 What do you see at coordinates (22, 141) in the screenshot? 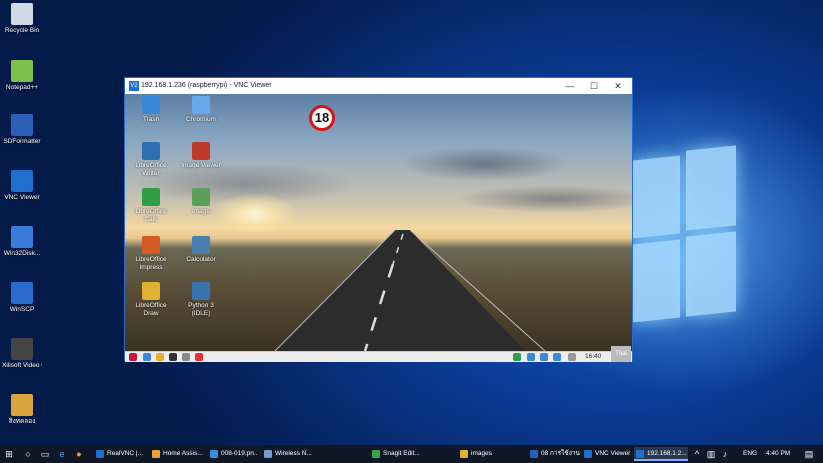
I see `desktop-shortcut-label: SDFormatter` at bounding box center [22, 141].